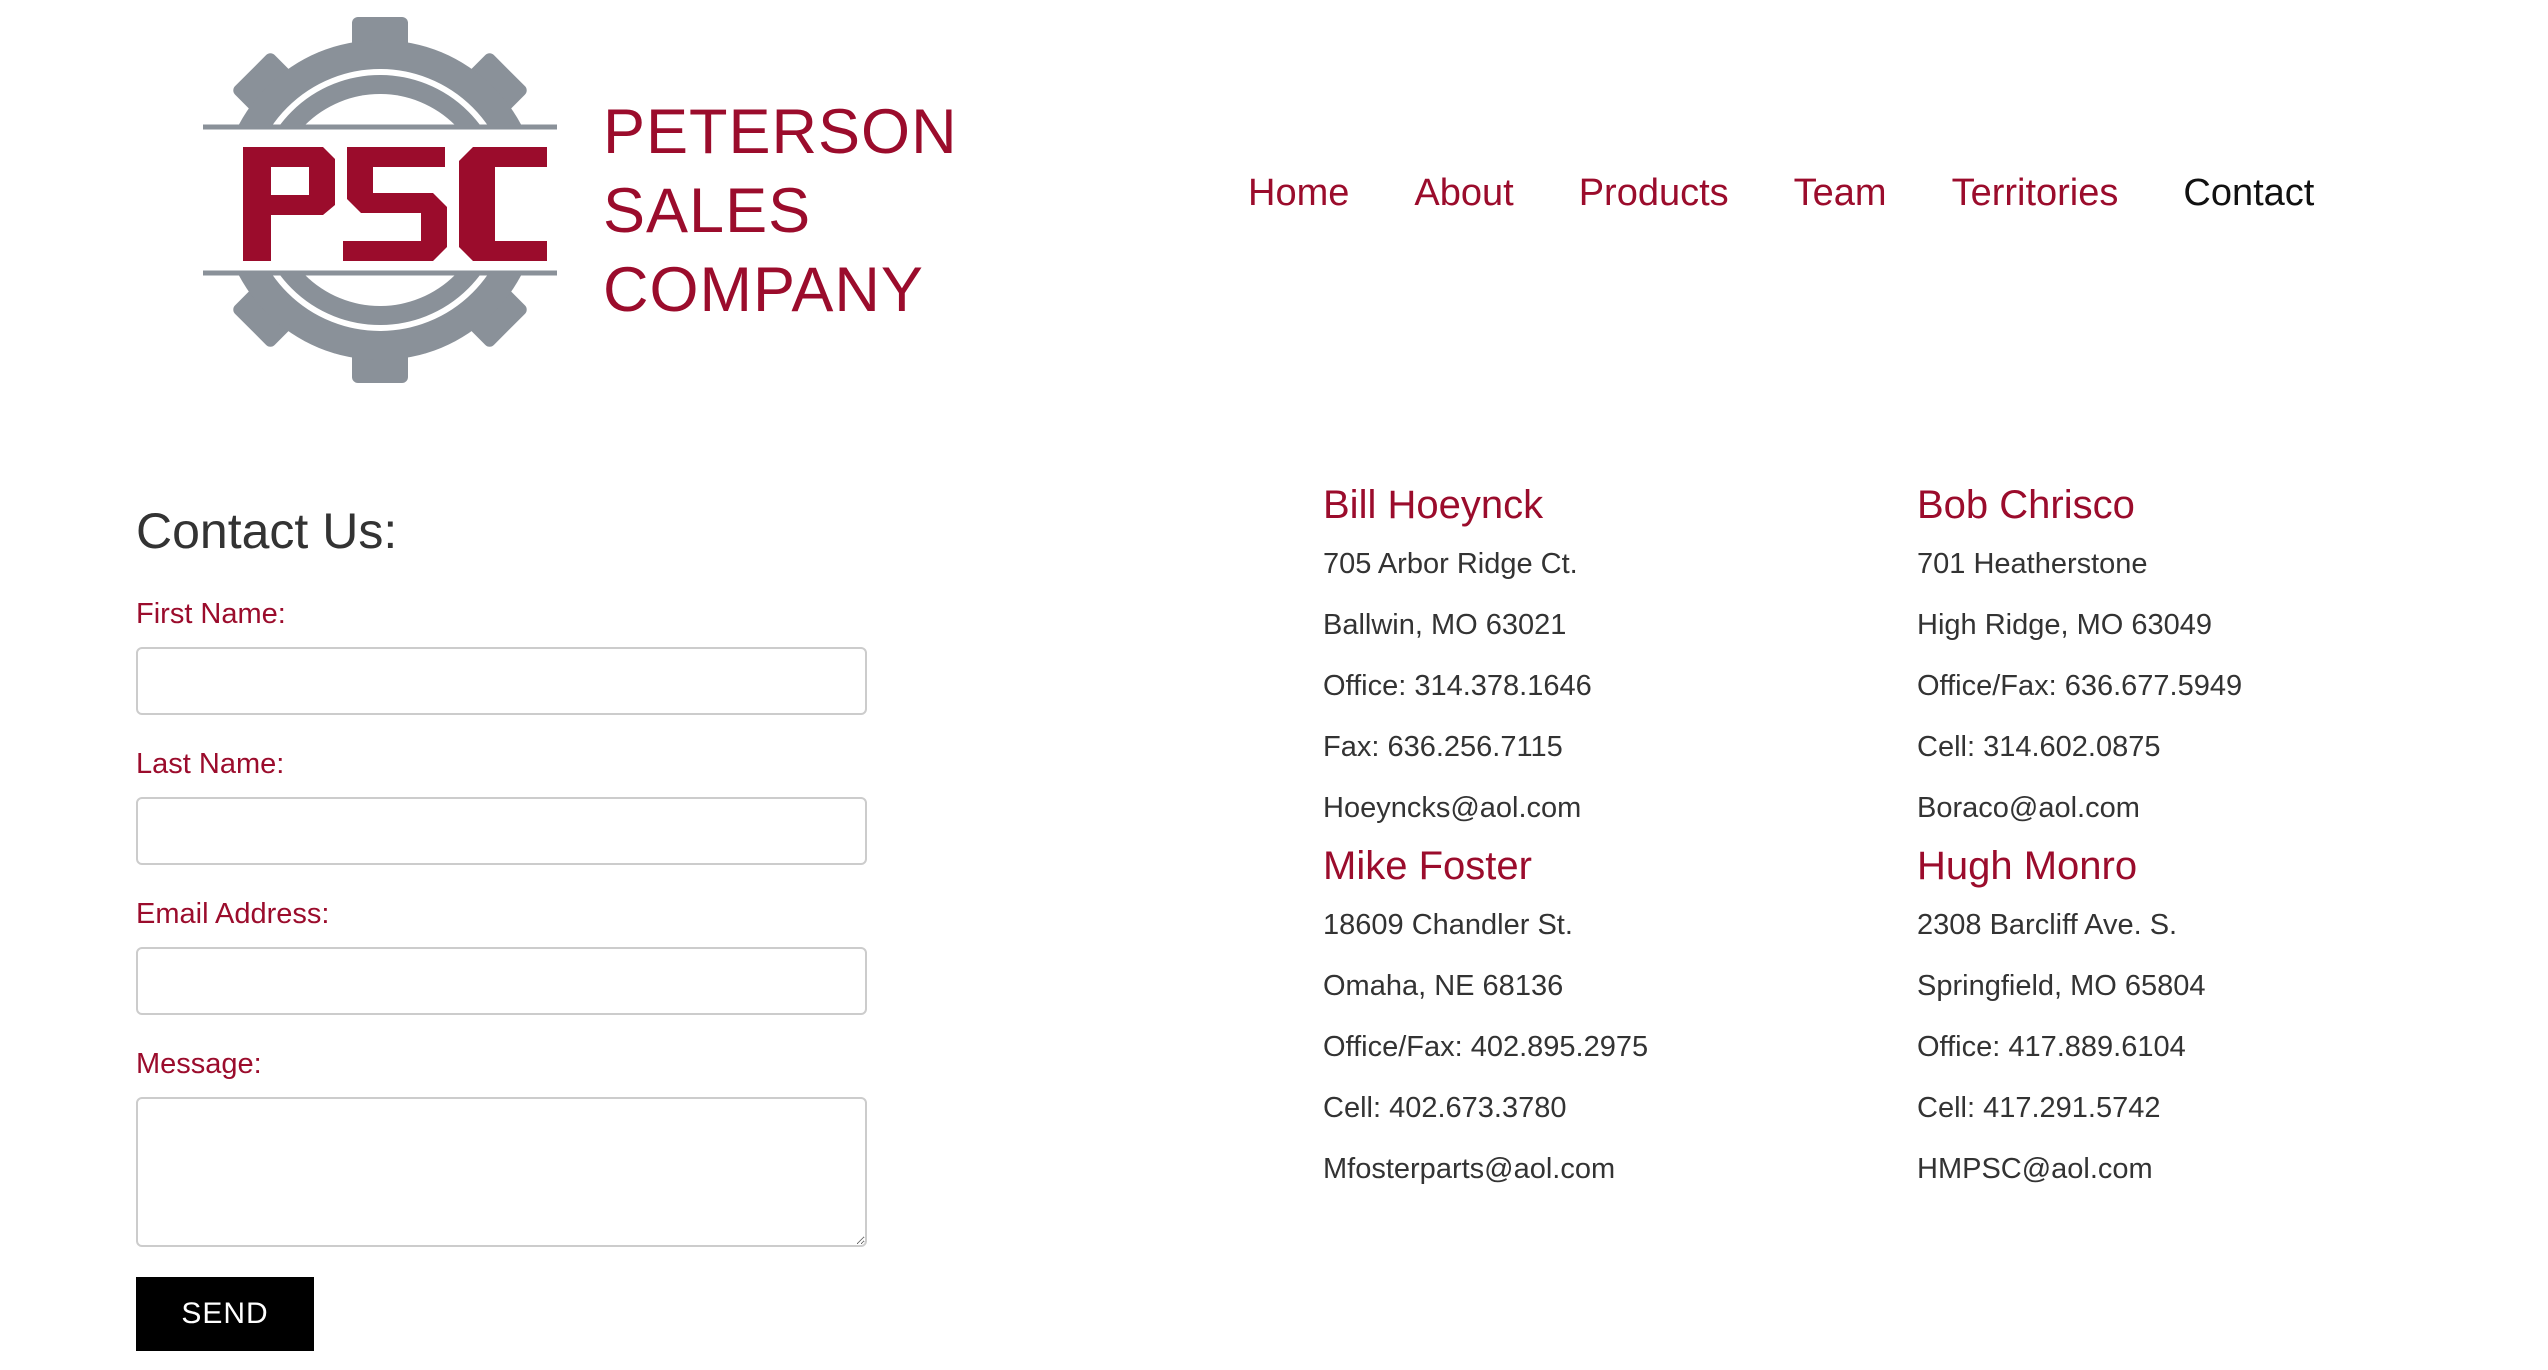 Image resolution: width=2548 pixels, height=1370 pixels. I want to click on email-label: Email Address:, so click(233, 914).